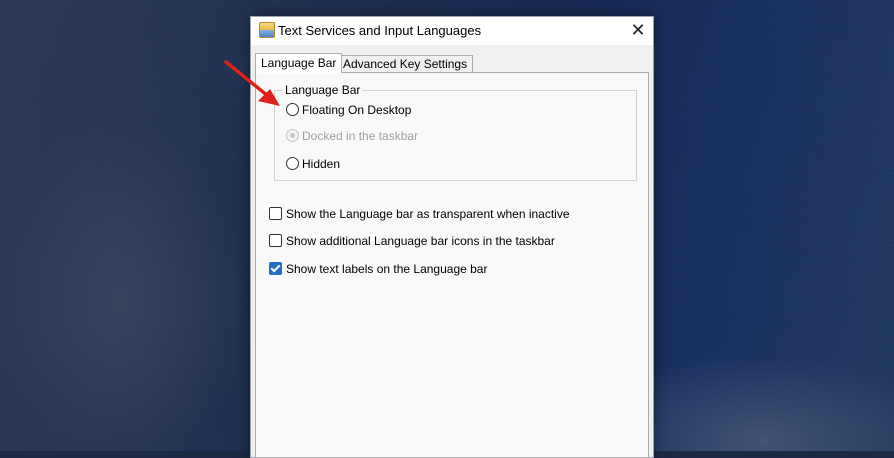 Image resolution: width=894 pixels, height=458 pixels. I want to click on red-arrow-icon, so click(252, 83).